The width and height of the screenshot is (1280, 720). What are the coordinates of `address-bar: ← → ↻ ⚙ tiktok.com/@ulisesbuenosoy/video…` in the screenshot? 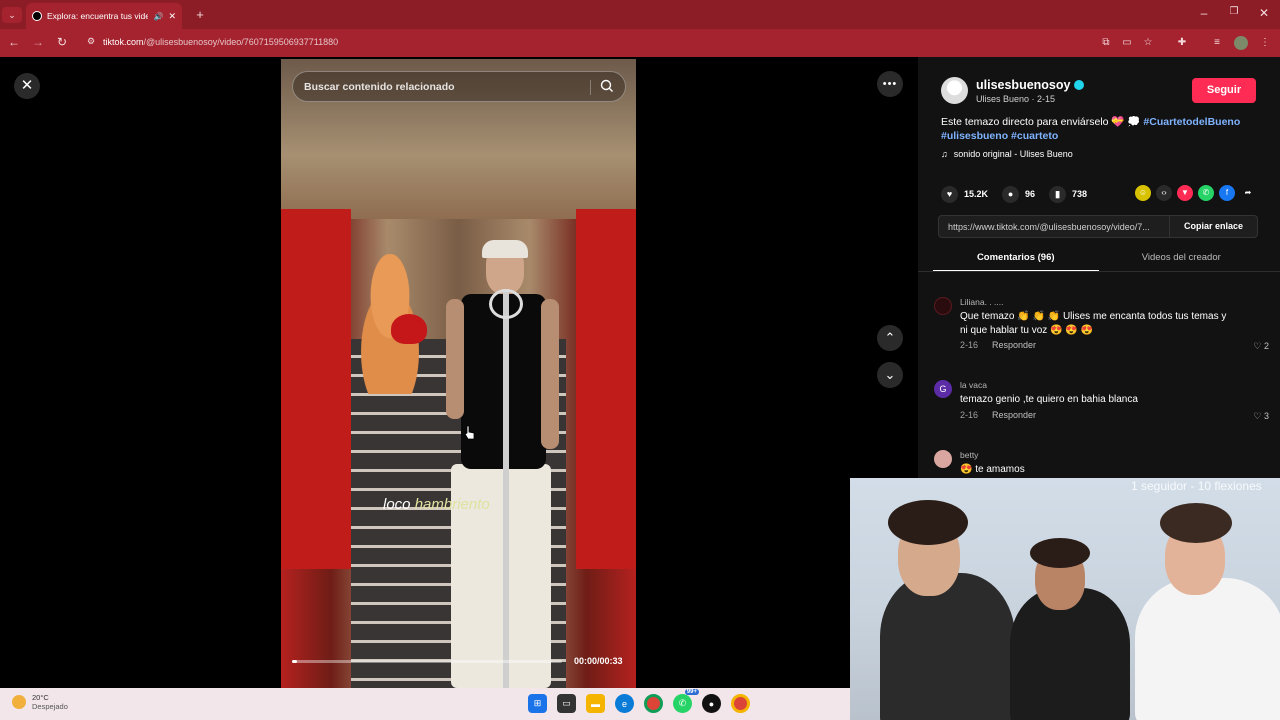 It's located at (640, 43).